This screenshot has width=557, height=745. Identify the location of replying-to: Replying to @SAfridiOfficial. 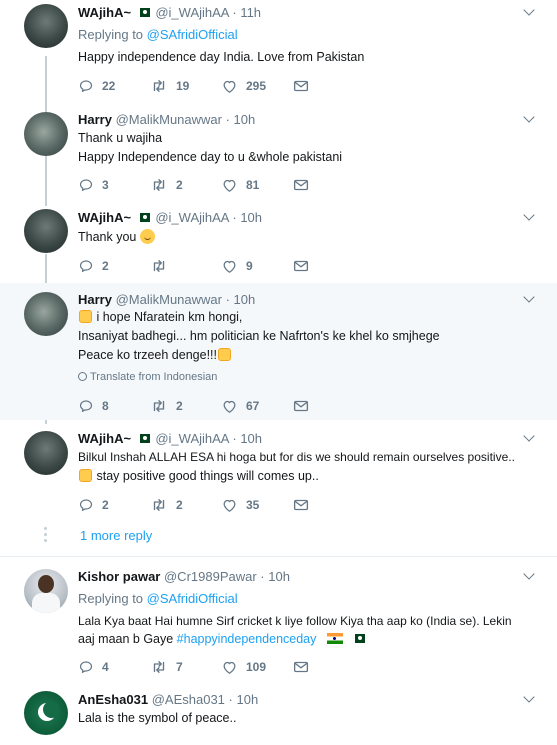
(158, 34).